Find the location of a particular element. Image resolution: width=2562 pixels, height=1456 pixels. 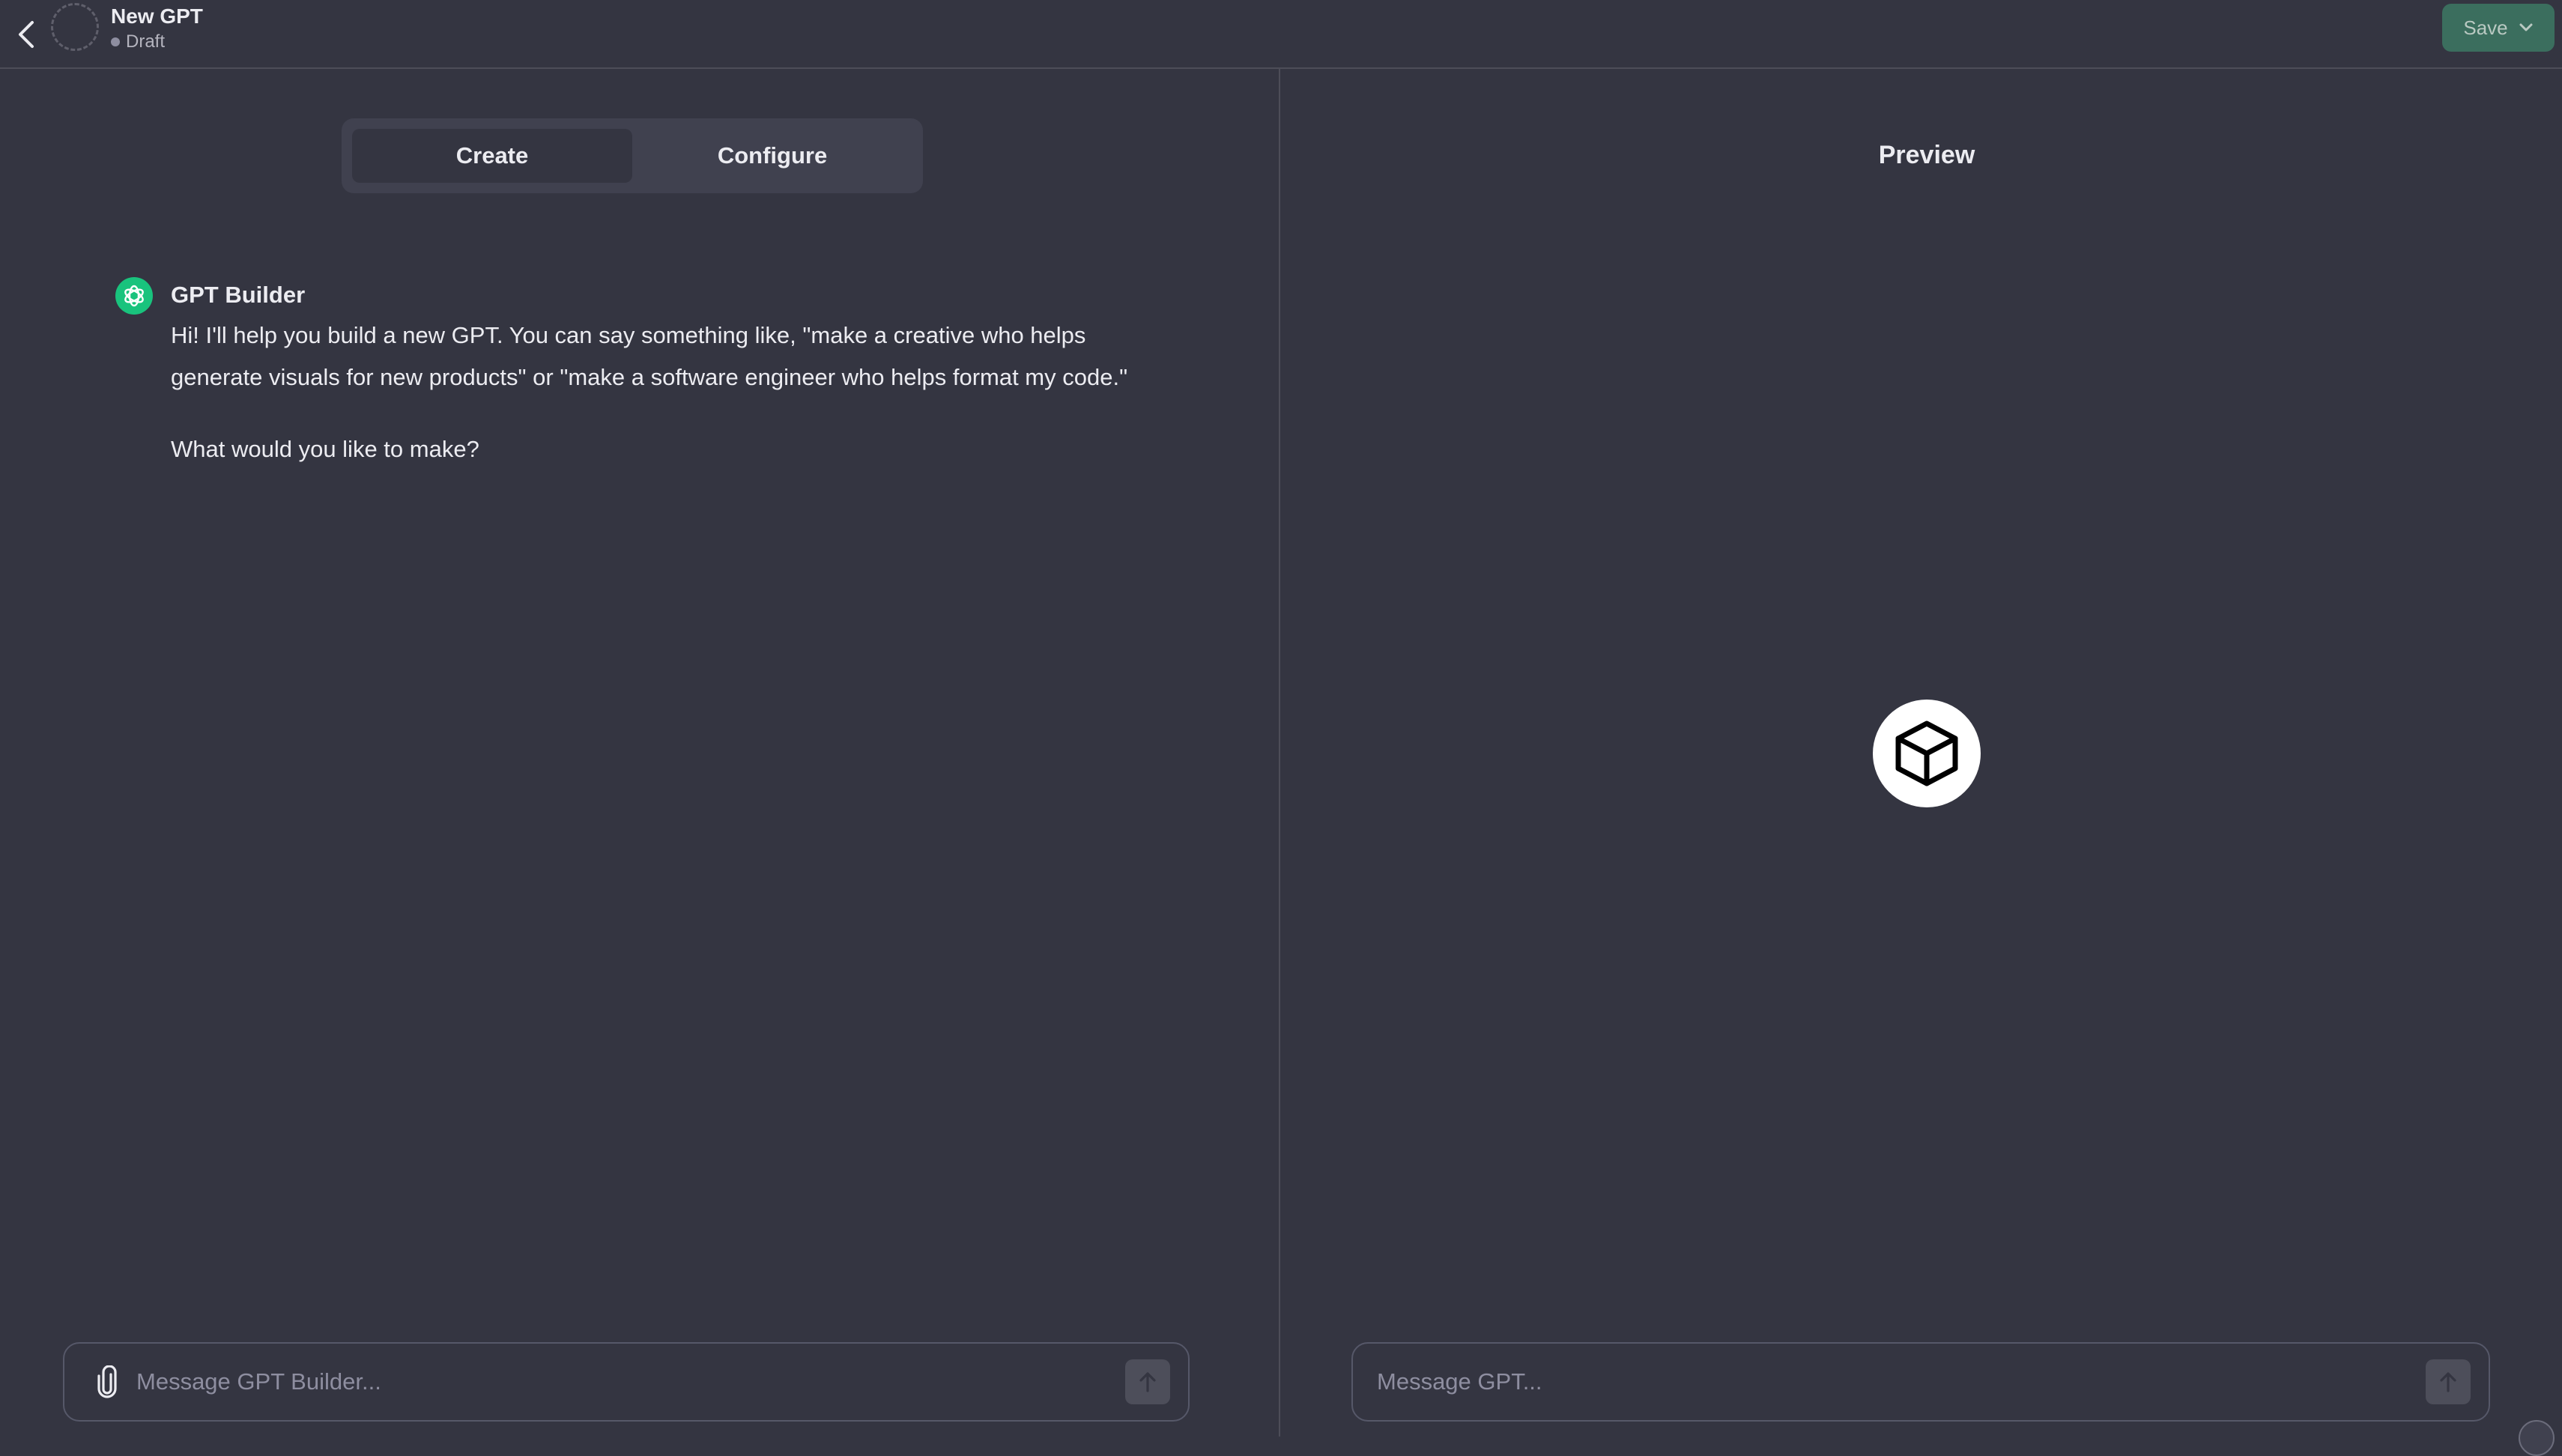

builder-composer is located at coordinates (626, 1382).